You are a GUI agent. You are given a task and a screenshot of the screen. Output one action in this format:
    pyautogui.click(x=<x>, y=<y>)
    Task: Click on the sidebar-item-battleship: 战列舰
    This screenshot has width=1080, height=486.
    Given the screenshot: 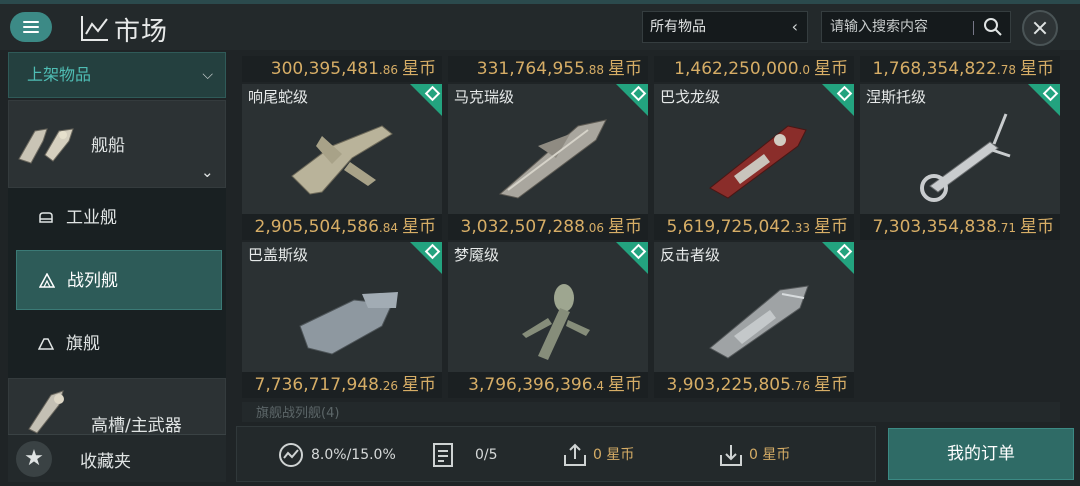 What is the action you would take?
    pyautogui.click(x=119, y=280)
    